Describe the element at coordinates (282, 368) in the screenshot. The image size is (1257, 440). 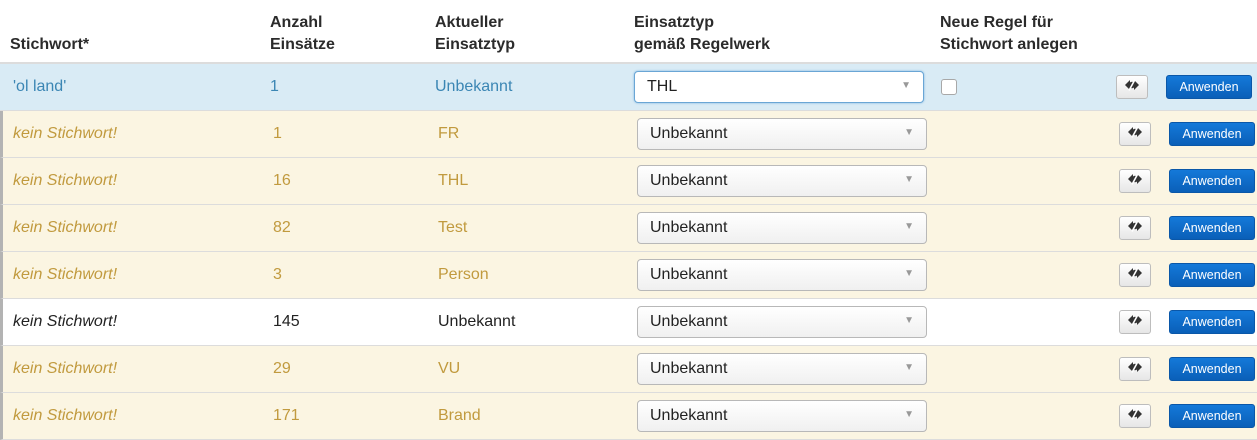
I see `count-cell: 29` at that location.